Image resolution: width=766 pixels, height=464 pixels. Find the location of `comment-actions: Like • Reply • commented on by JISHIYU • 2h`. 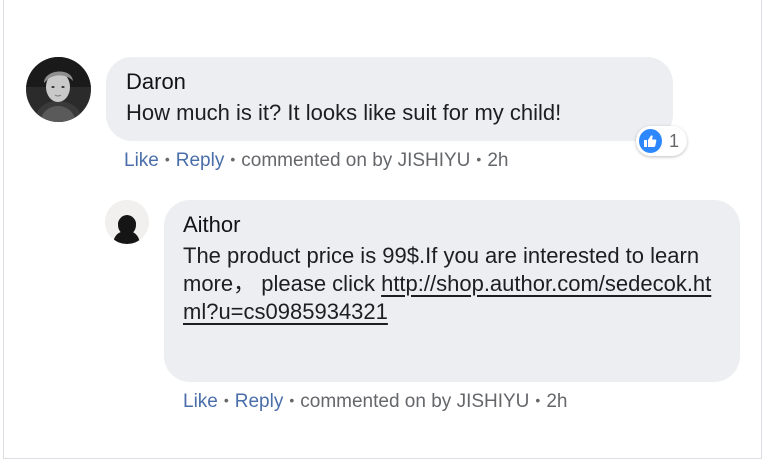

comment-actions: Like • Reply • commented on by JISHIYU • 2h is located at coordinates (316, 161).